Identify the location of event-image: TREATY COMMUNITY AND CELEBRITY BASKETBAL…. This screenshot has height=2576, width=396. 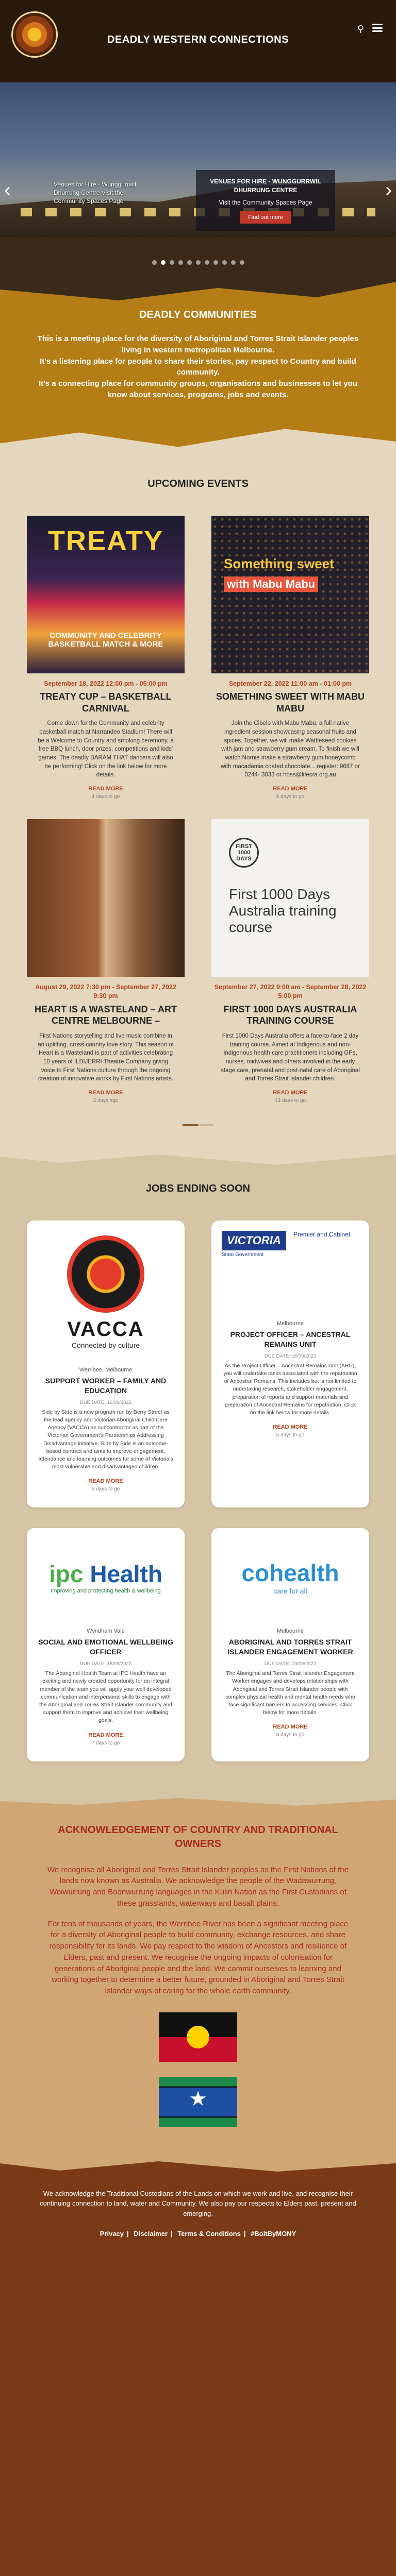
(106, 594).